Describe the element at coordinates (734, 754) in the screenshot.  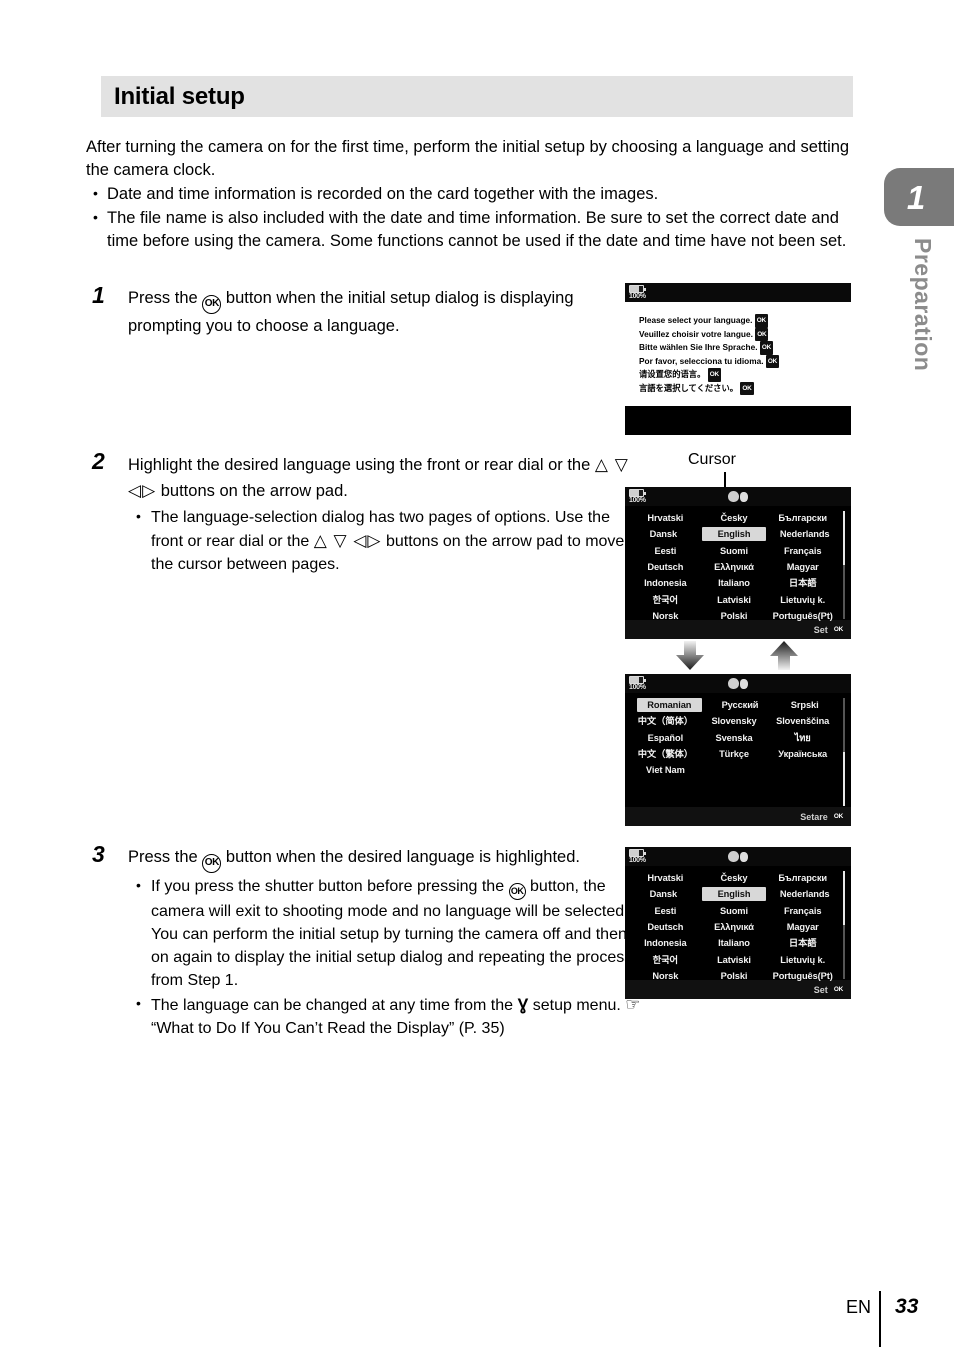
I see `language-option-1: Türkçe` at that location.